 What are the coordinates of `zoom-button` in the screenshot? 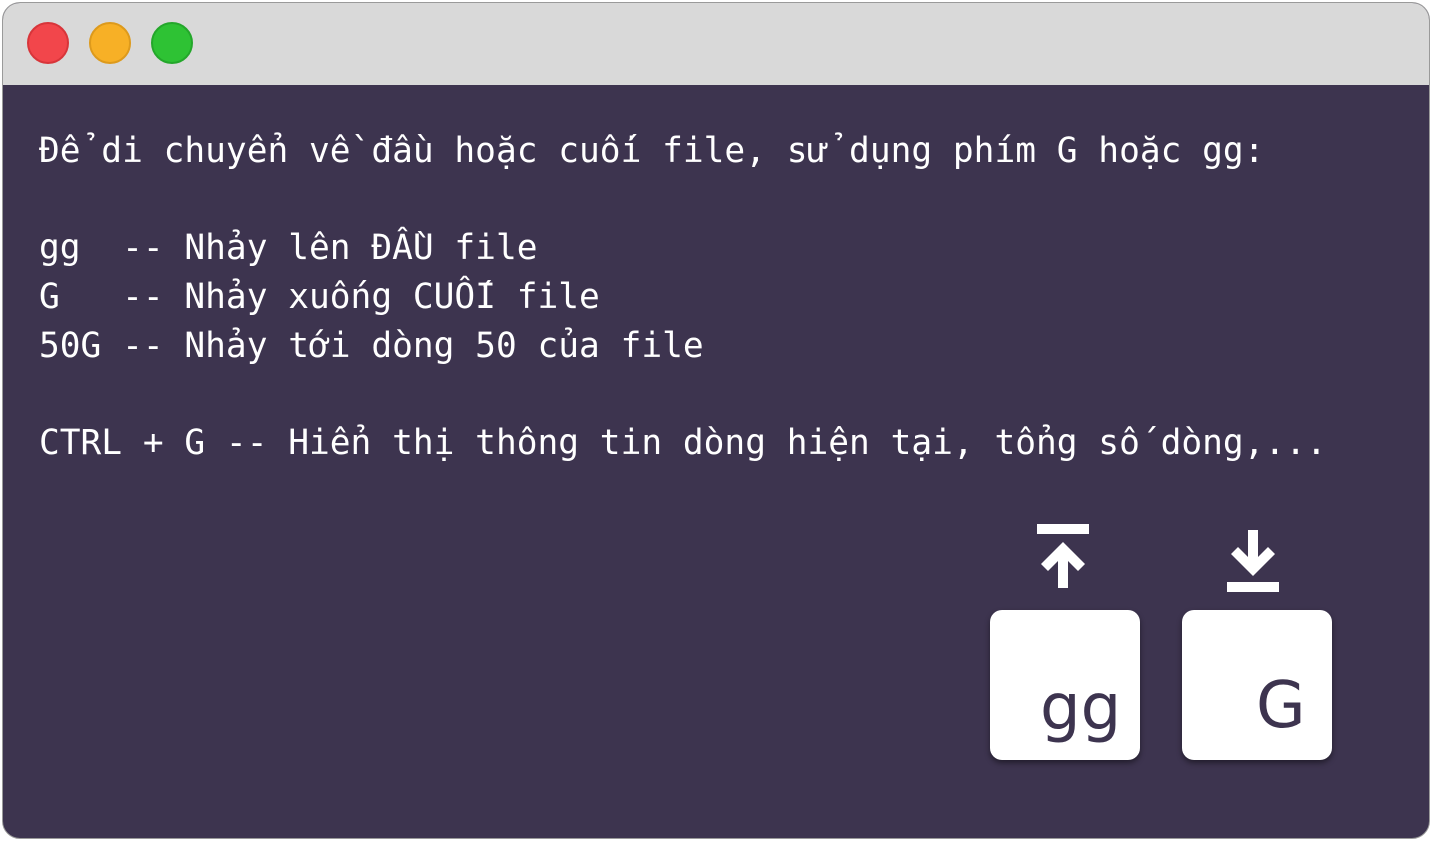 It's located at (172, 43).